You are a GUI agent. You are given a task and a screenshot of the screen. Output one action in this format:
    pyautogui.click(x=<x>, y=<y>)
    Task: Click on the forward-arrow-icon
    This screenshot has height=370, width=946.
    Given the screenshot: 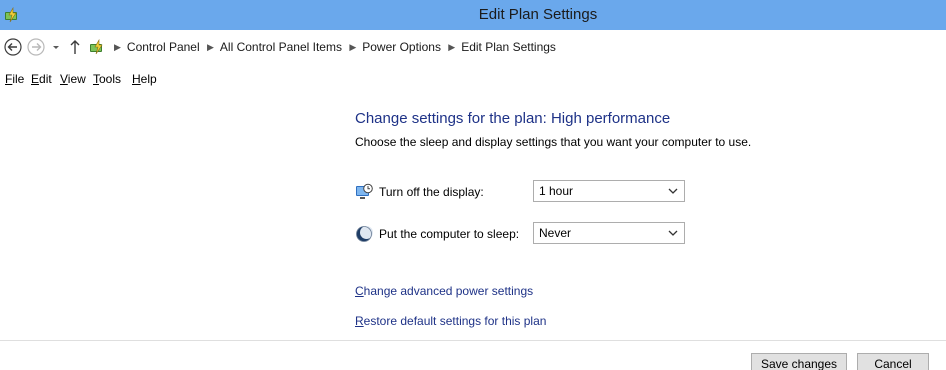 What is the action you would take?
    pyautogui.click(x=36, y=47)
    